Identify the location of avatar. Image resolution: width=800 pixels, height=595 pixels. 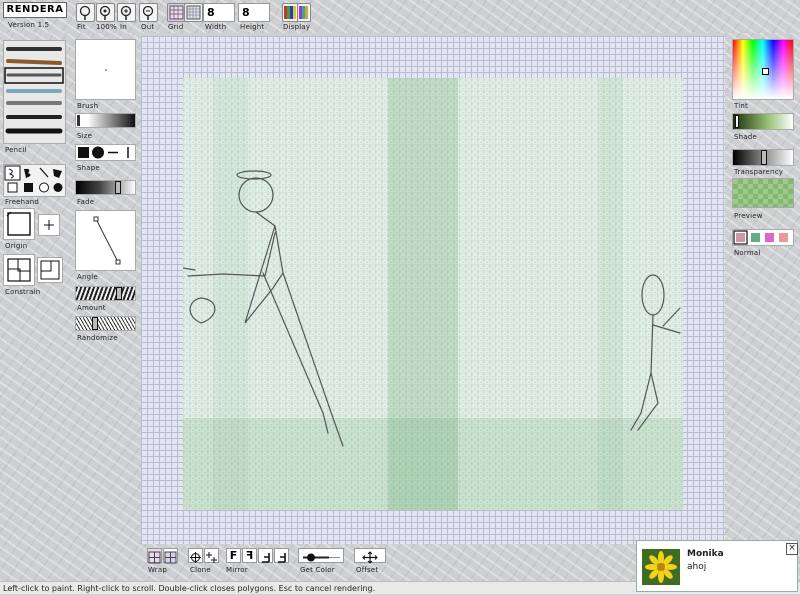
(661, 567).